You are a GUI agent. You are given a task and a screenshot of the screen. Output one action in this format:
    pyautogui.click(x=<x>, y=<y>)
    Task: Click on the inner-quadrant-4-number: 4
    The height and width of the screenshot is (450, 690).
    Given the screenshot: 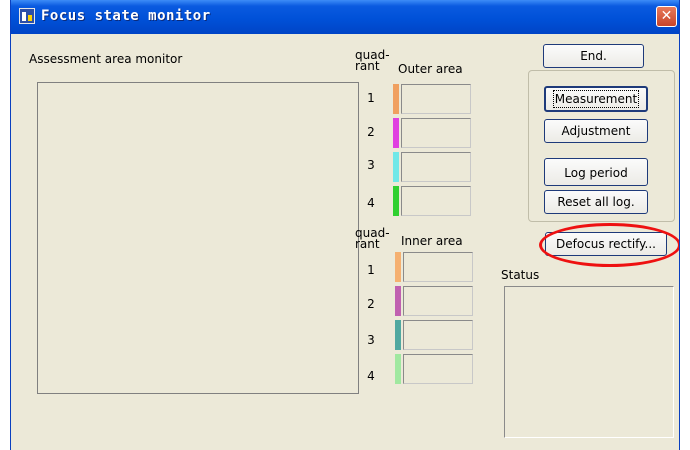 What is the action you would take?
    pyautogui.click(x=371, y=376)
    